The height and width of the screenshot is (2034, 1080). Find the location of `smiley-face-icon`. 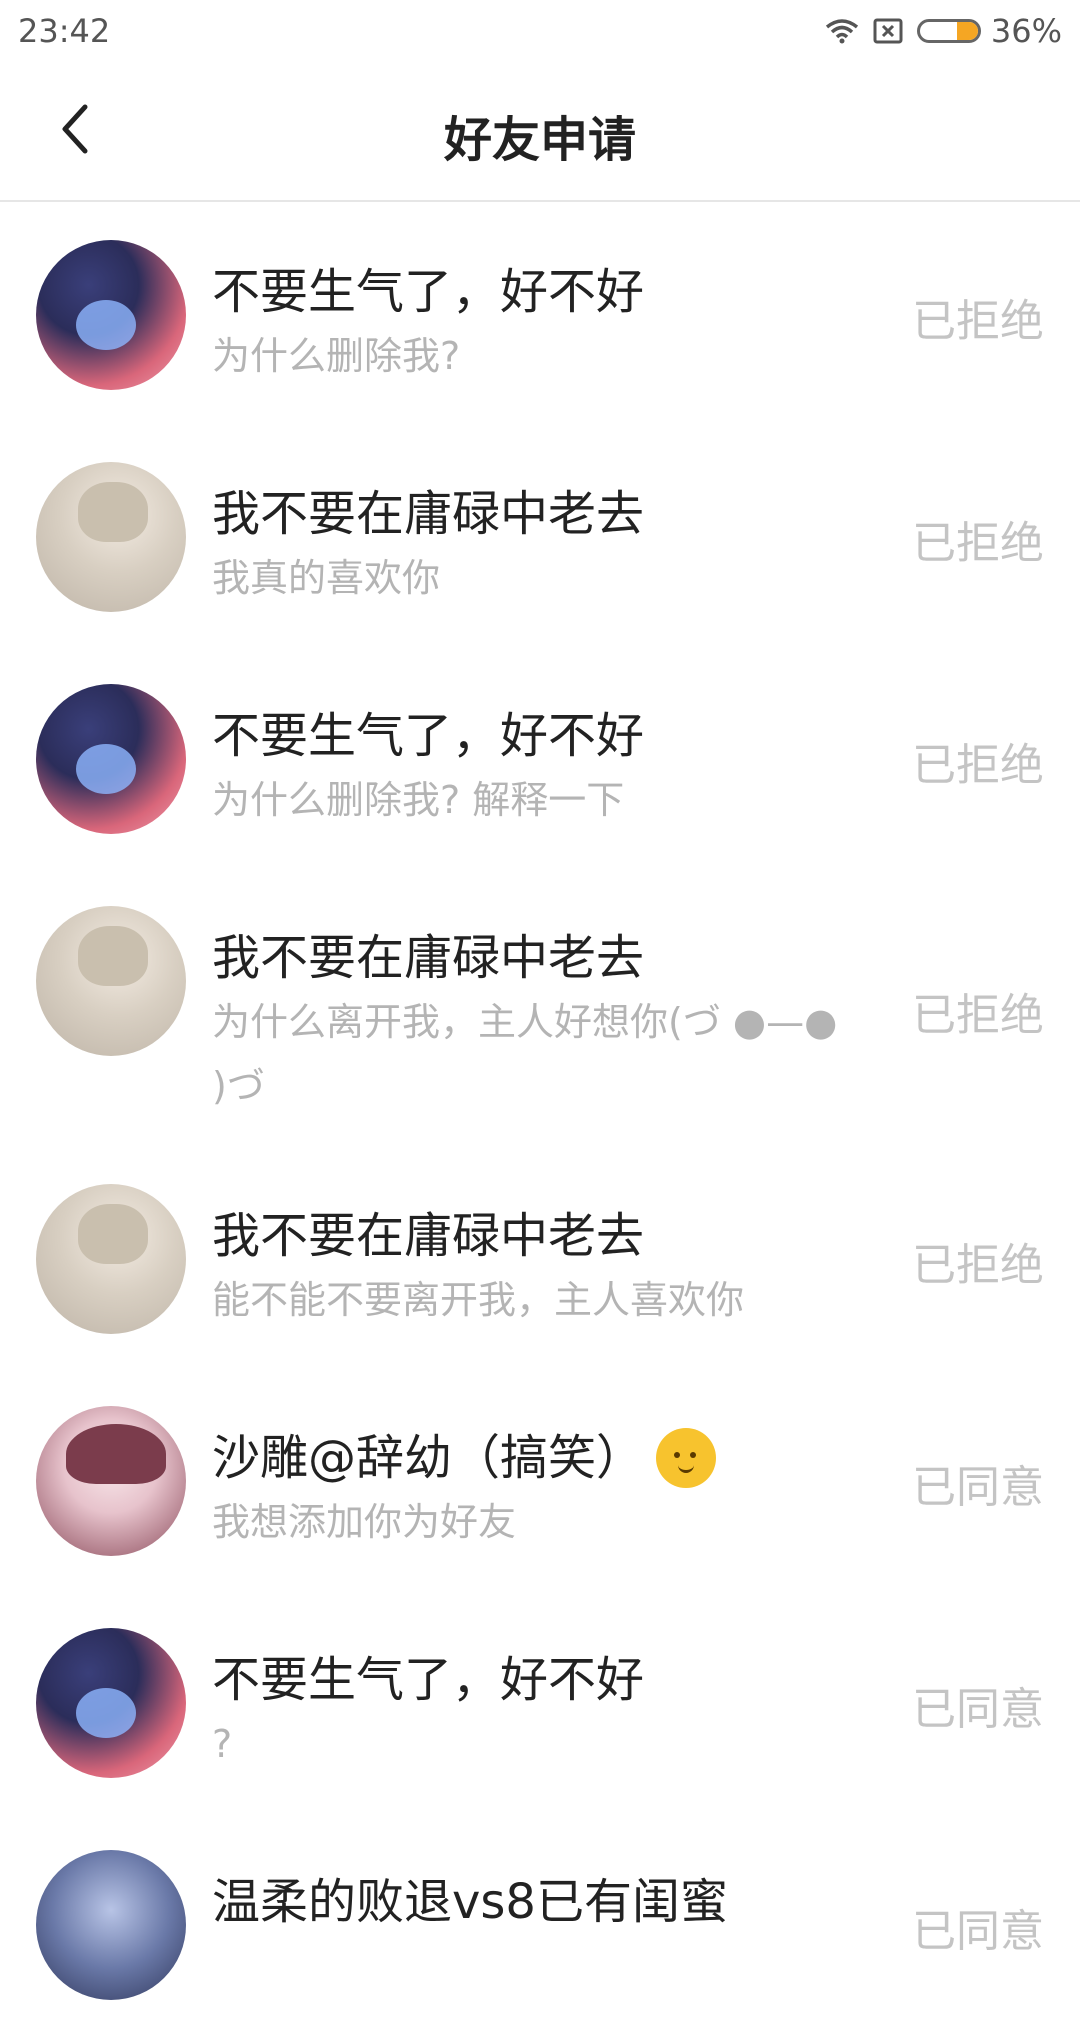

smiley-face-icon is located at coordinates (686, 1458).